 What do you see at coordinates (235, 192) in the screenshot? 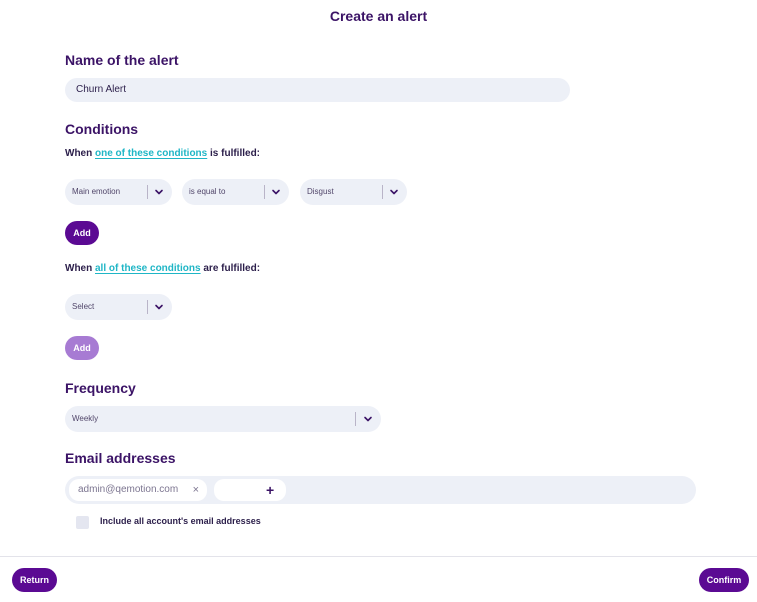
I see `condition-operator-select: is equal to` at bounding box center [235, 192].